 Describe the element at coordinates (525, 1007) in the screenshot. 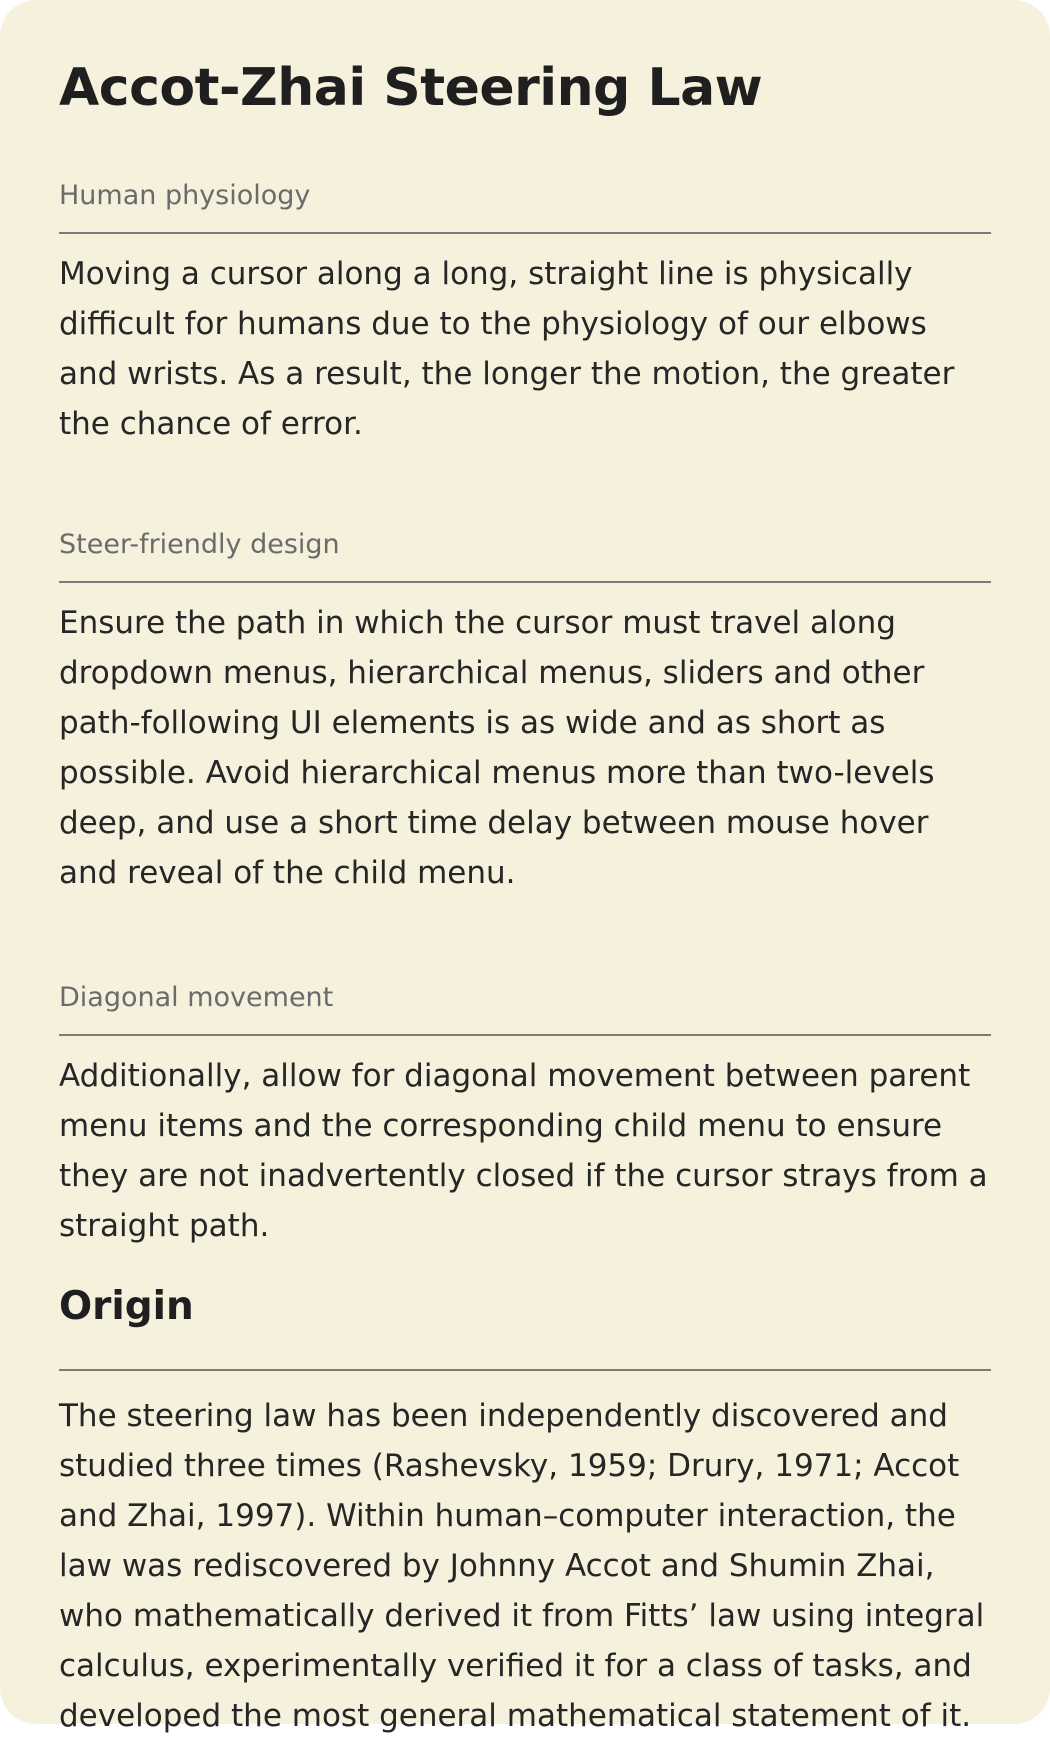

I see `section-label: Diagonal movement` at that location.